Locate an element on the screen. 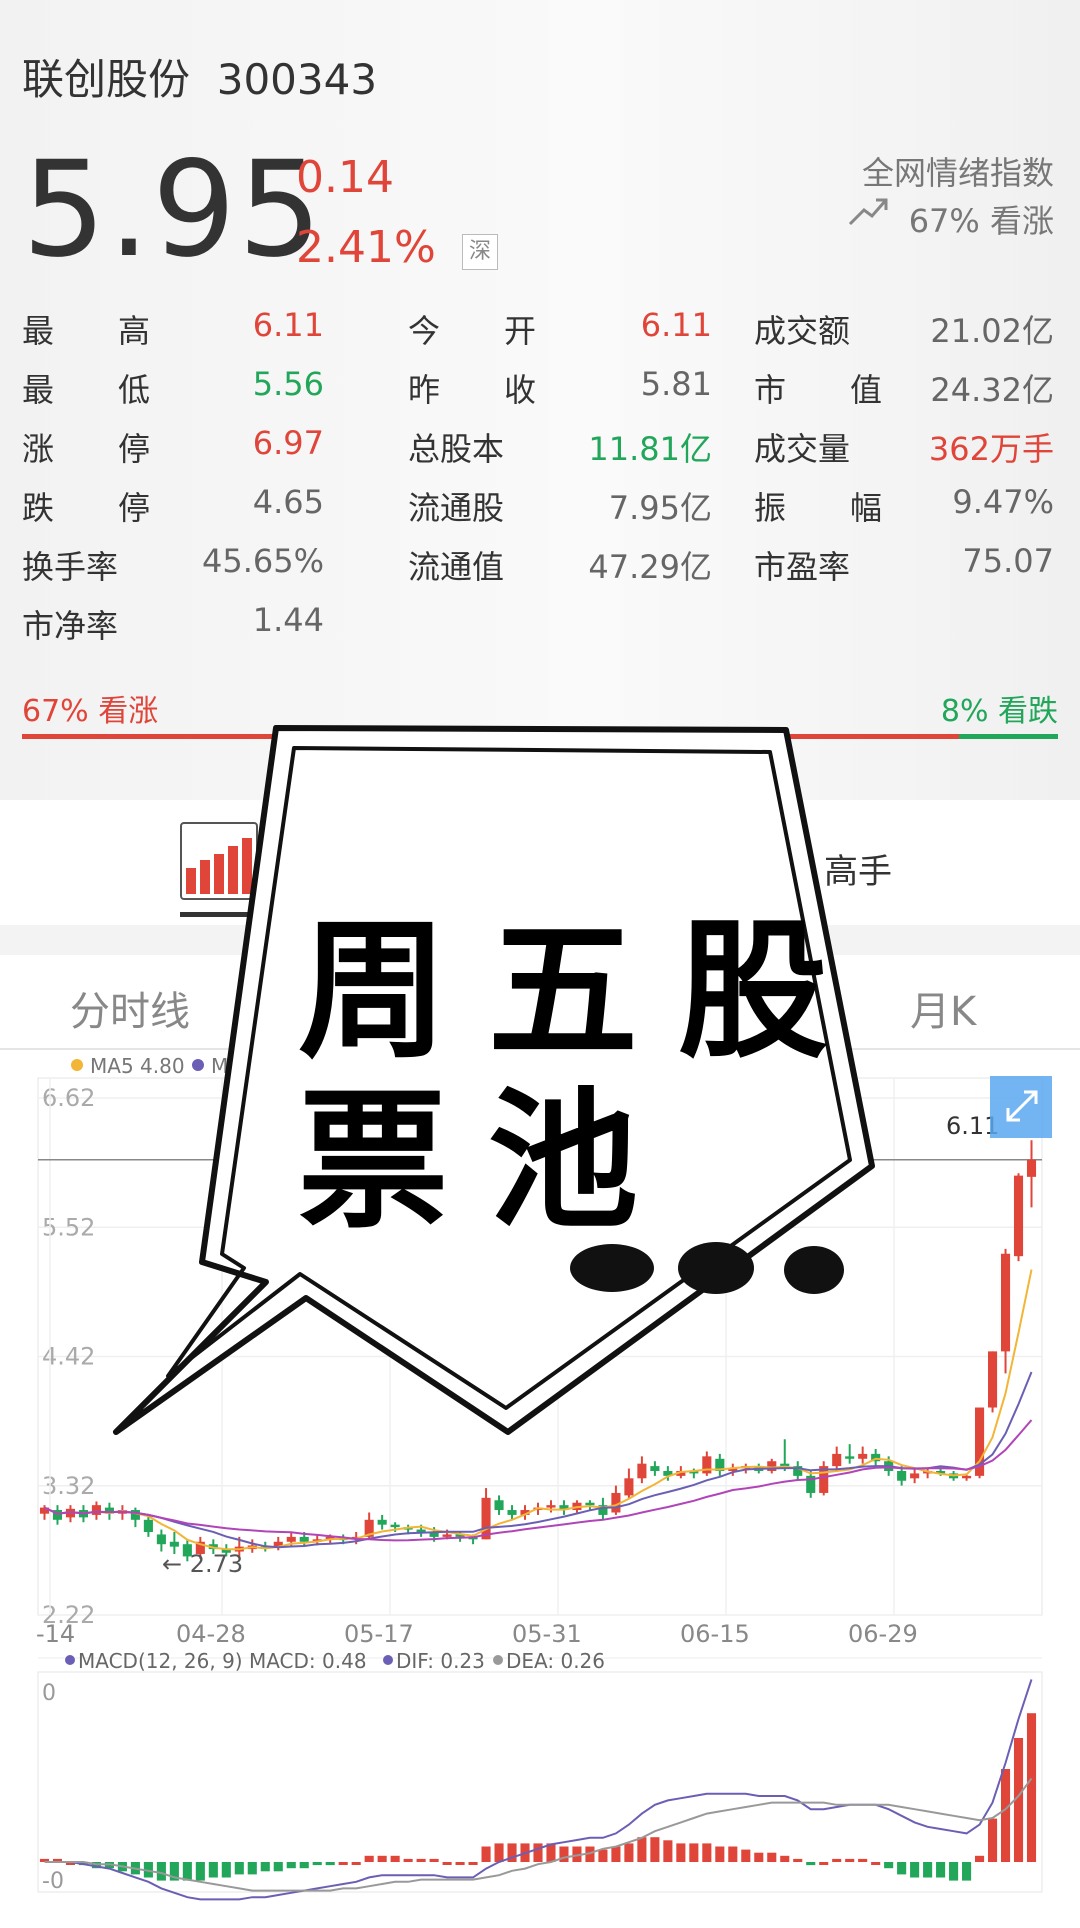  sentiment-bar-bear-fill is located at coordinates (1008, 736).